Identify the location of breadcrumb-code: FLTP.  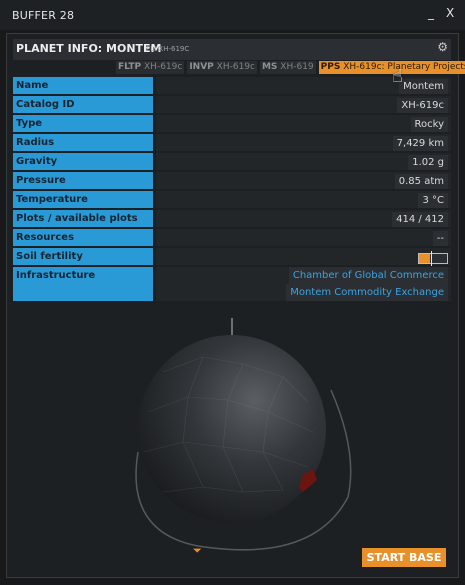
(130, 67).